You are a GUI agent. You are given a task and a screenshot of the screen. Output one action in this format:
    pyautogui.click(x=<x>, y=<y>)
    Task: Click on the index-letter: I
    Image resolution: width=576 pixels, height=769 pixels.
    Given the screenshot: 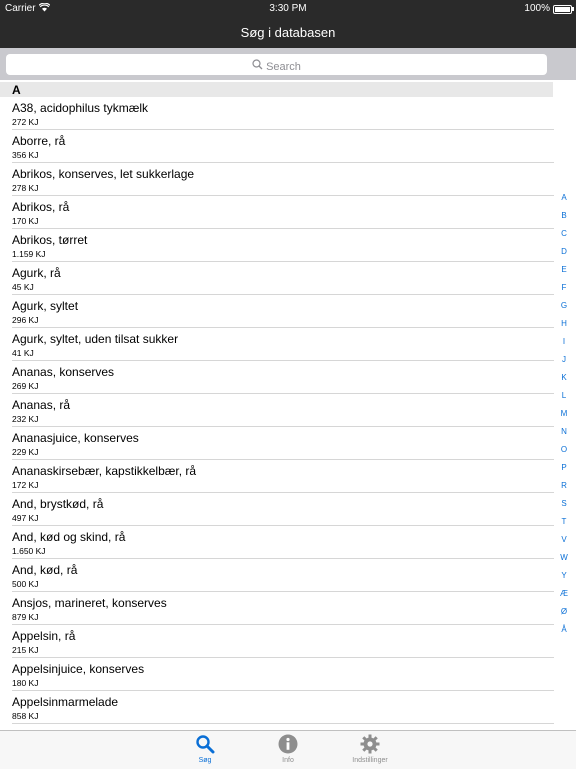 What is the action you would take?
    pyautogui.click(x=564, y=347)
    